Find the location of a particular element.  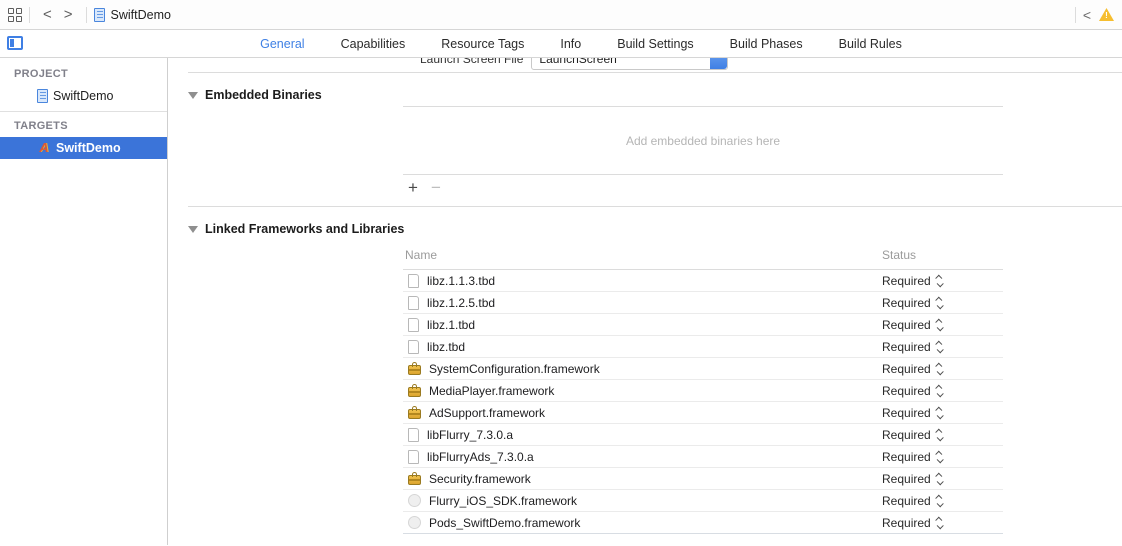

tab-resource-tags: Resource Tags is located at coordinates (482, 44).